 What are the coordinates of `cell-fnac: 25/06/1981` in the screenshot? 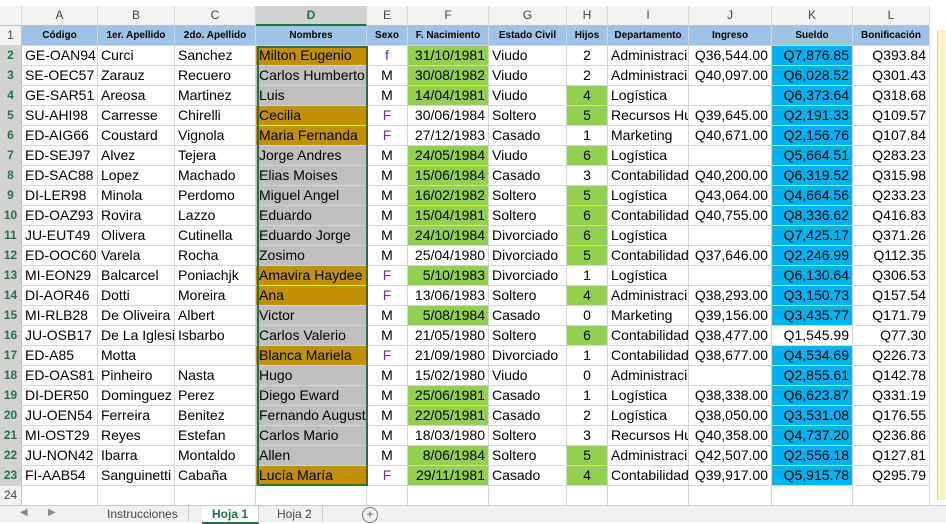 It's located at (448, 396).